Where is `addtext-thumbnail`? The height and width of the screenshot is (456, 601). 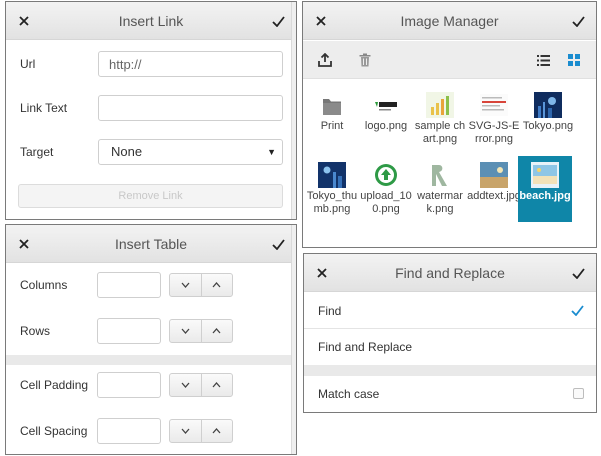
addtext-thumbnail is located at coordinates (494, 175).